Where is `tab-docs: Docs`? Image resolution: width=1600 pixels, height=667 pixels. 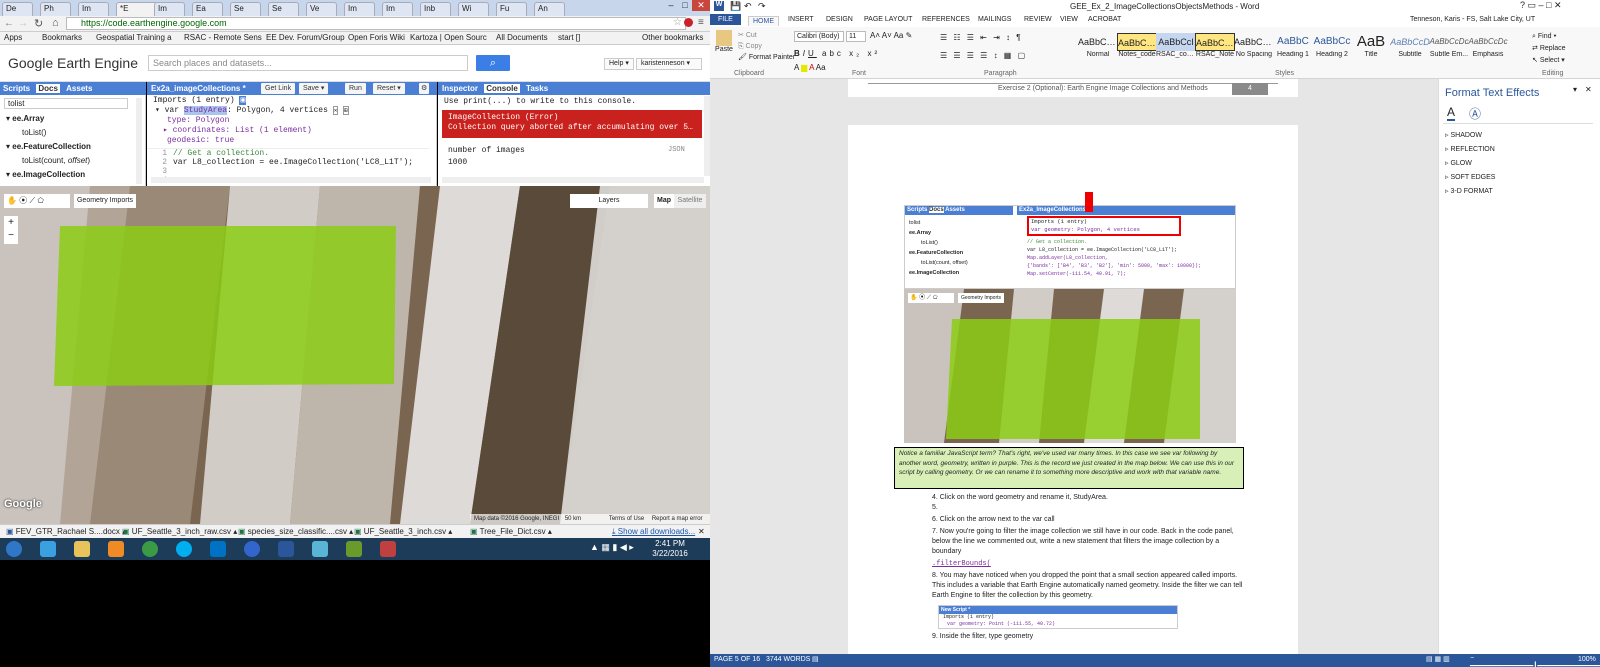 tab-docs: Docs is located at coordinates (48, 88).